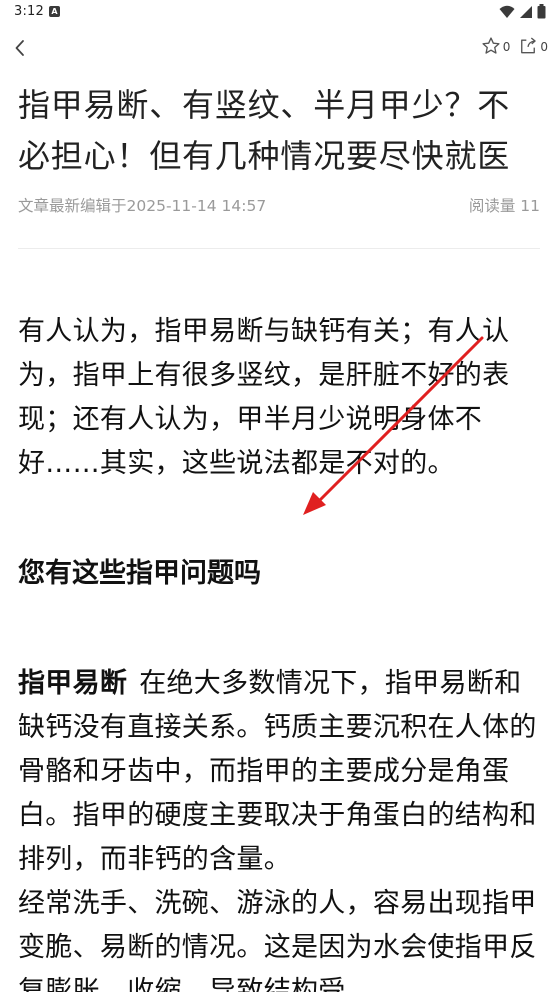  Describe the element at coordinates (541, 11) in the screenshot. I see `battery-icon` at that location.